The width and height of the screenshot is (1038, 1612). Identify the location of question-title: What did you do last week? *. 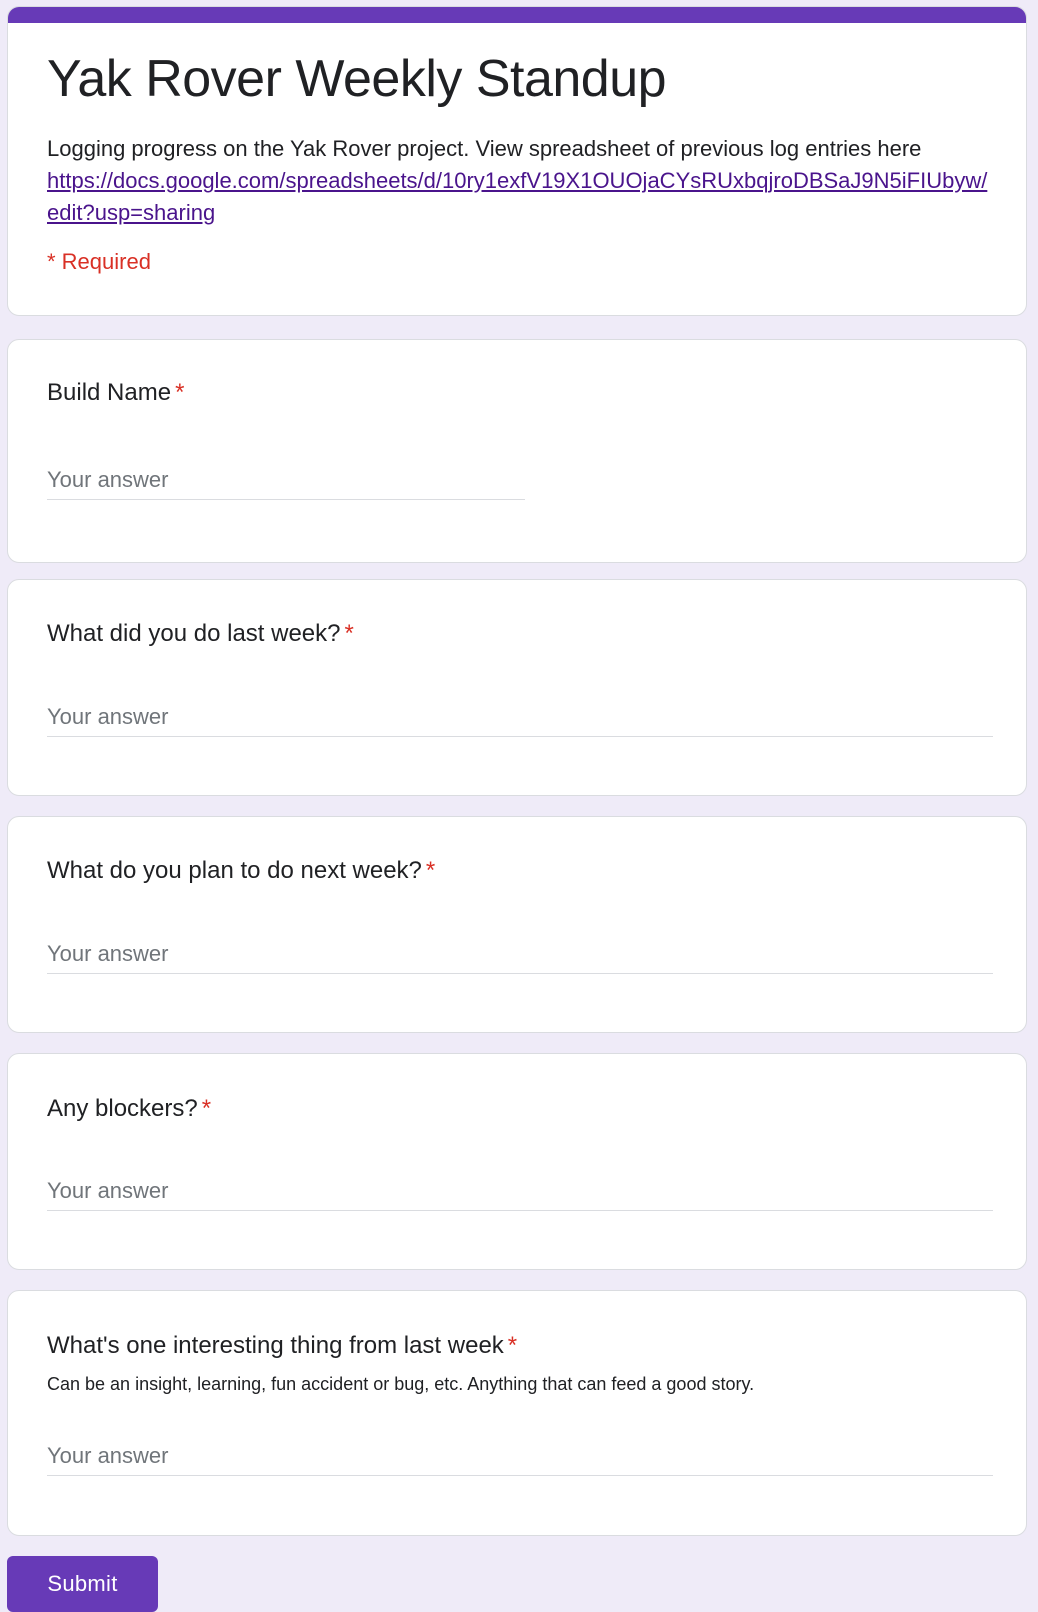
(200, 634).